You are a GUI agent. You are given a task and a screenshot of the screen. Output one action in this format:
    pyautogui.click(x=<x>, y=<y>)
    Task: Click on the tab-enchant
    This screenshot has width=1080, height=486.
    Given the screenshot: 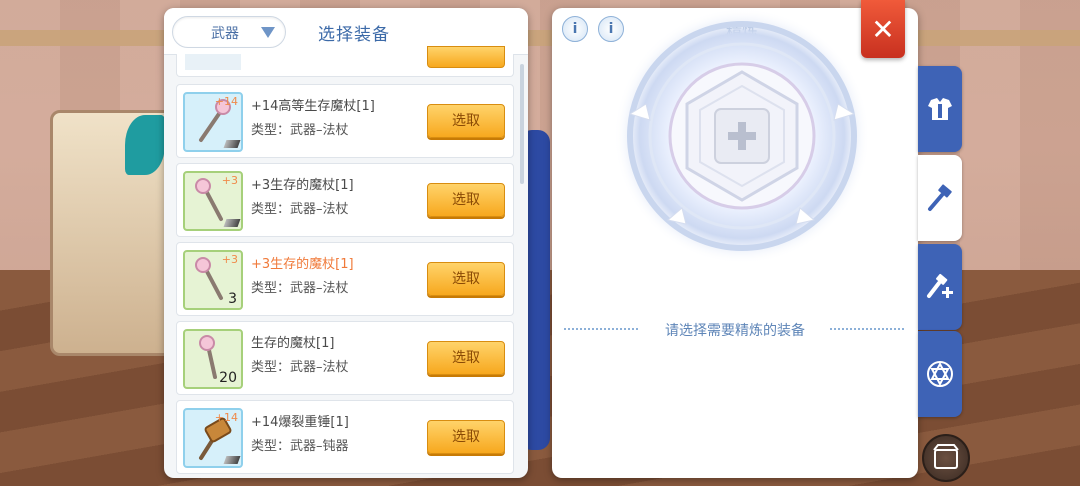 What is the action you would take?
    pyautogui.click(x=940, y=374)
    